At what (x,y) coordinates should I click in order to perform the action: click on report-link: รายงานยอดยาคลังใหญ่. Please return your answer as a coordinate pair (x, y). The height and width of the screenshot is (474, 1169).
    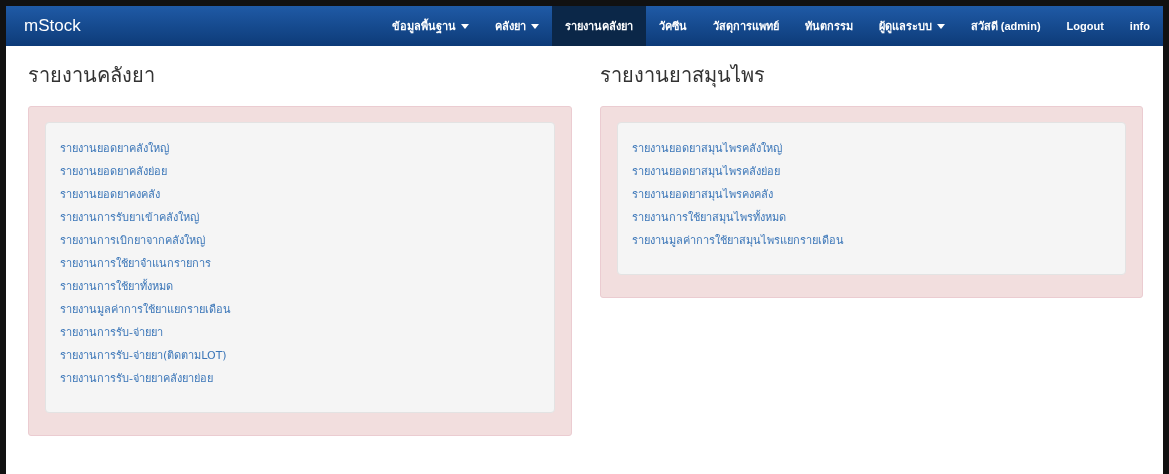
    Looking at the image, I should click on (114, 148).